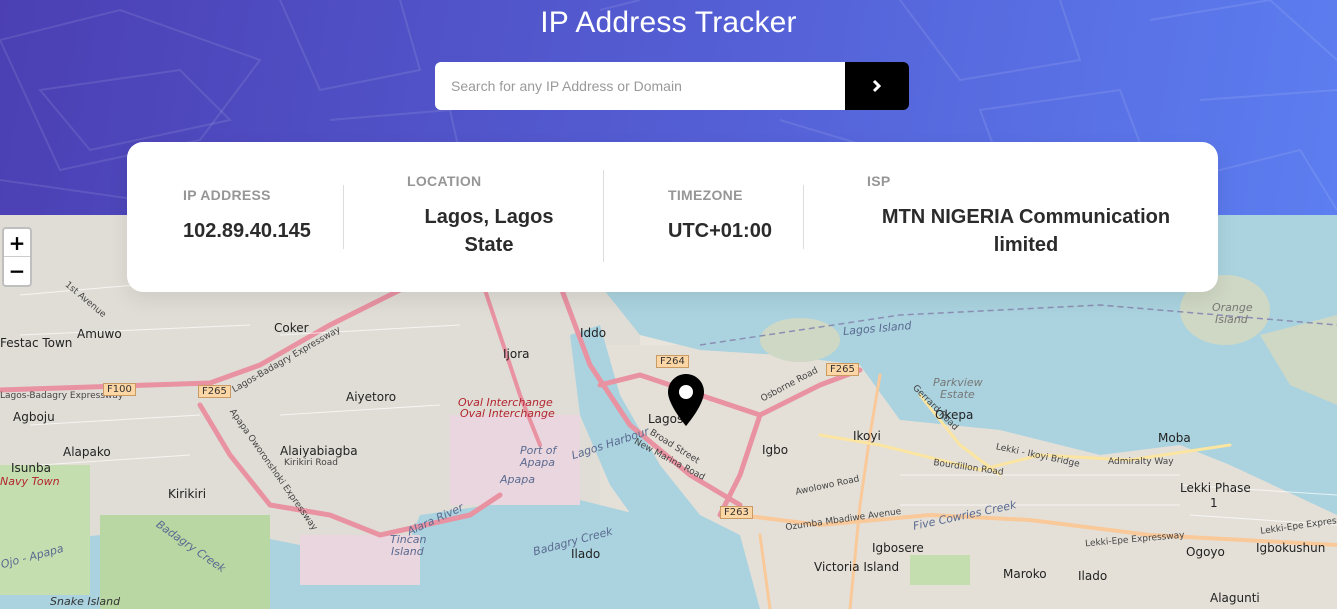  I want to click on map-label-ilado-east: Ilado, so click(1093, 576).